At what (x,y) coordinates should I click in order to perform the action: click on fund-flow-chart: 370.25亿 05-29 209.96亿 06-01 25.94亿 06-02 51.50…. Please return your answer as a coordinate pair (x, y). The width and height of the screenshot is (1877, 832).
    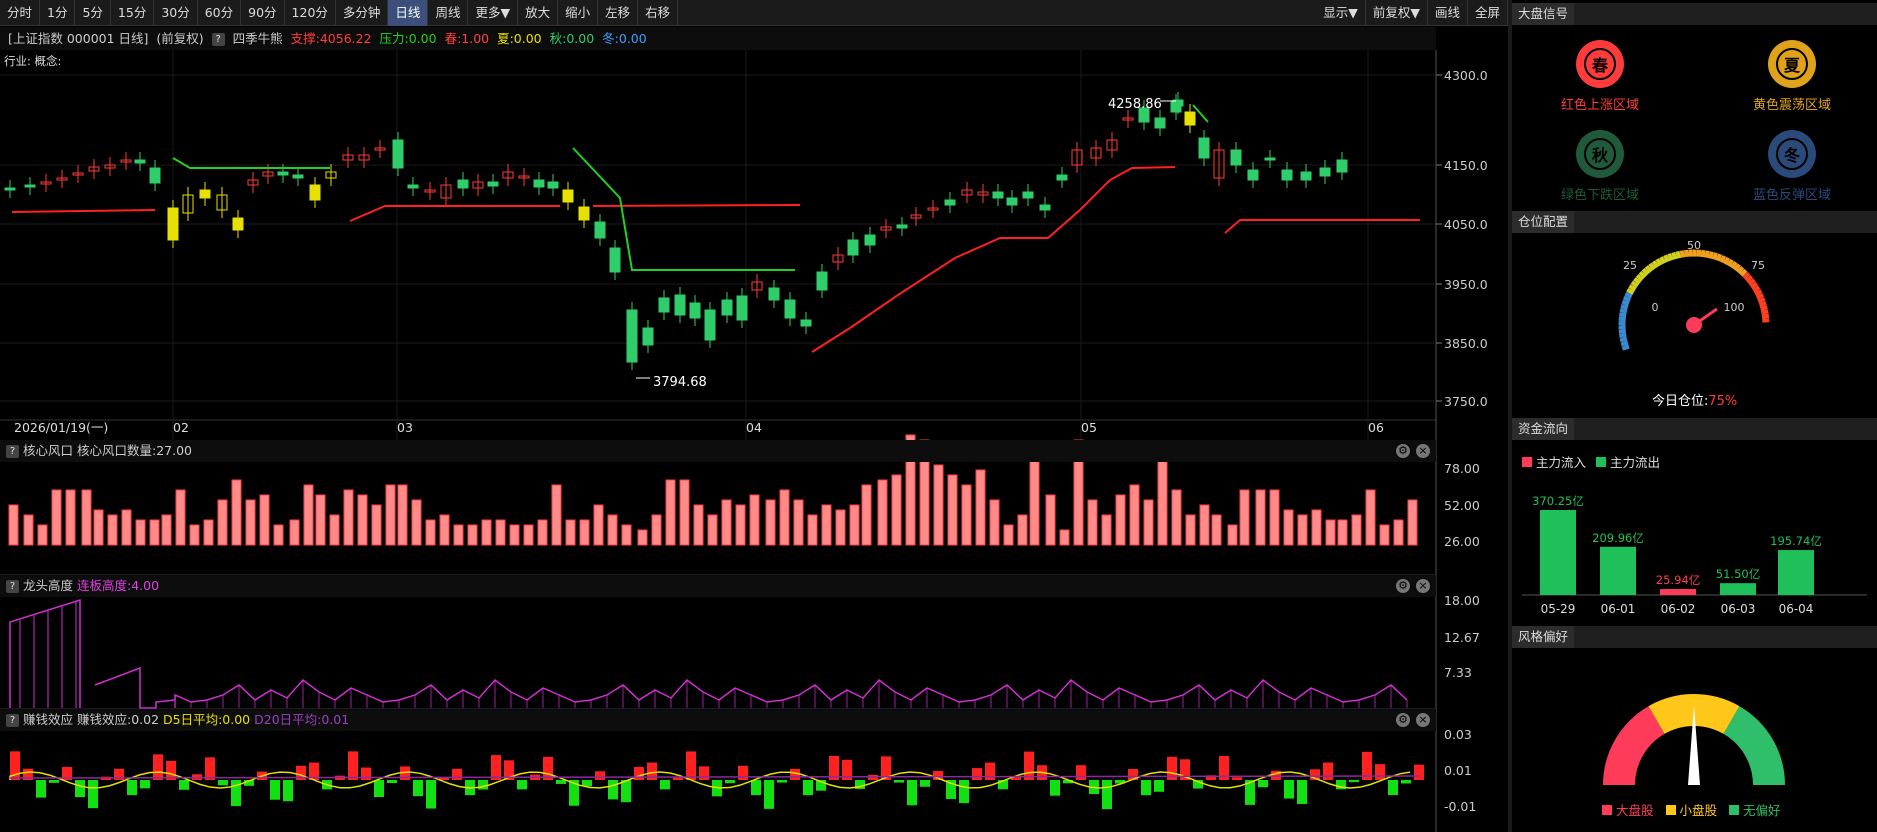
    Looking at the image, I should click on (1694, 555).